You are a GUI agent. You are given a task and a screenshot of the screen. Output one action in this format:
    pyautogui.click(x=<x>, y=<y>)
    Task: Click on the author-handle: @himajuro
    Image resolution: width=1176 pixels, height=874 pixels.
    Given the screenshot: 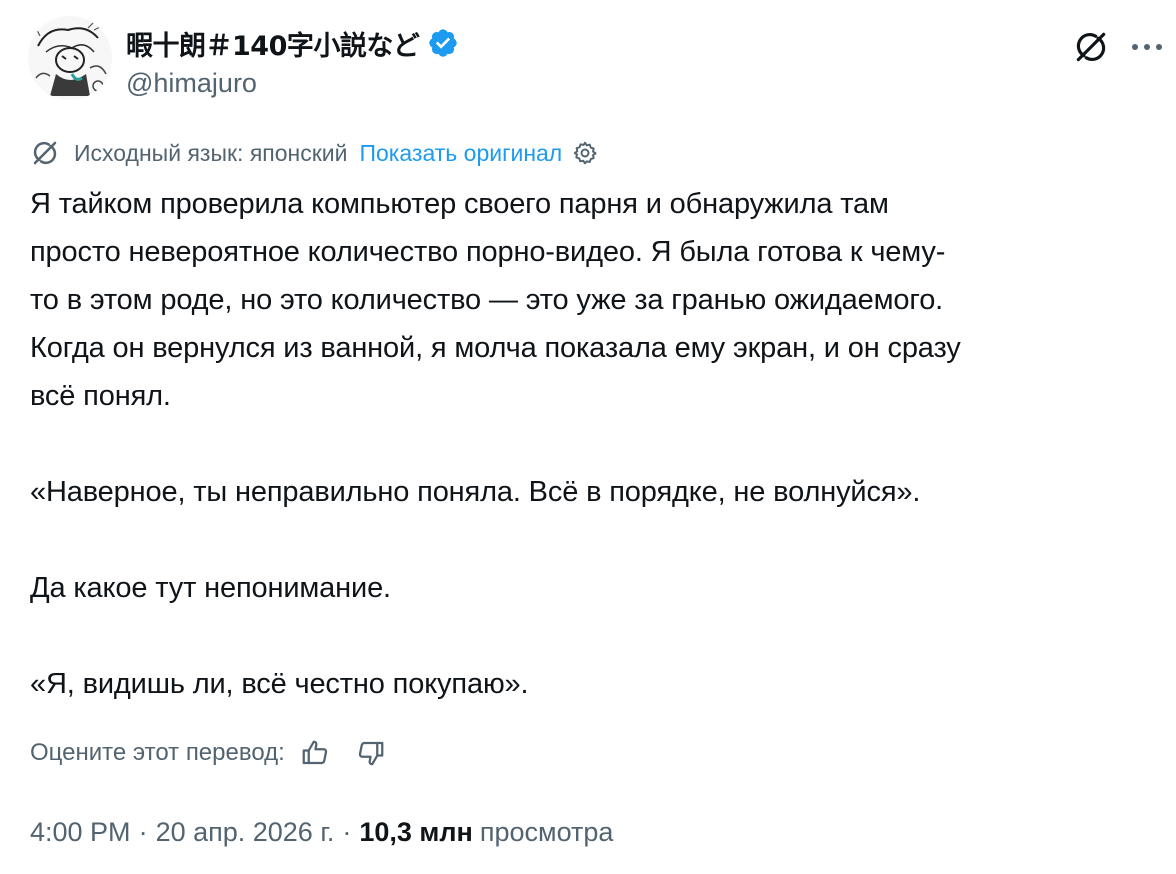 What is the action you would take?
    pyautogui.click(x=292, y=83)
    